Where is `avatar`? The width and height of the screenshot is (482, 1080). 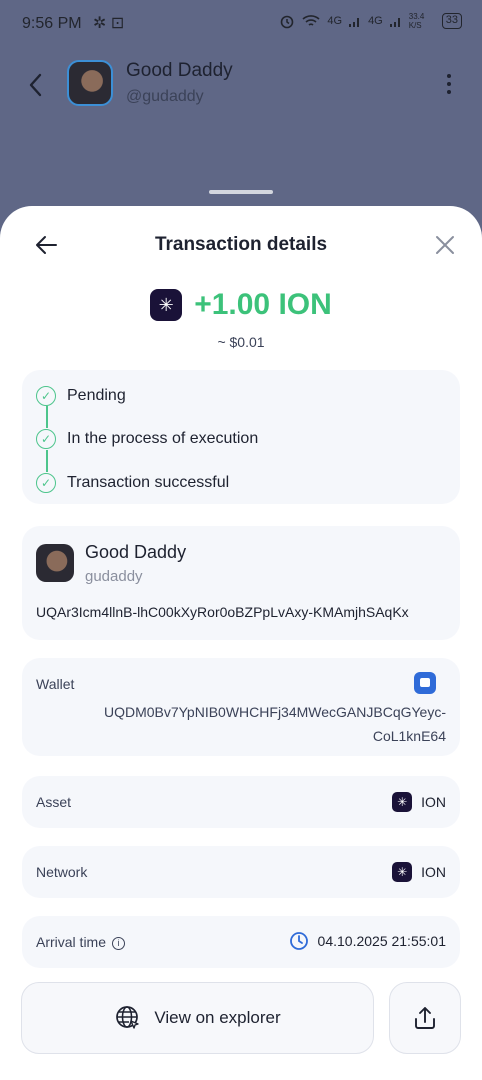
avatar is located at coordinates (90, 83).